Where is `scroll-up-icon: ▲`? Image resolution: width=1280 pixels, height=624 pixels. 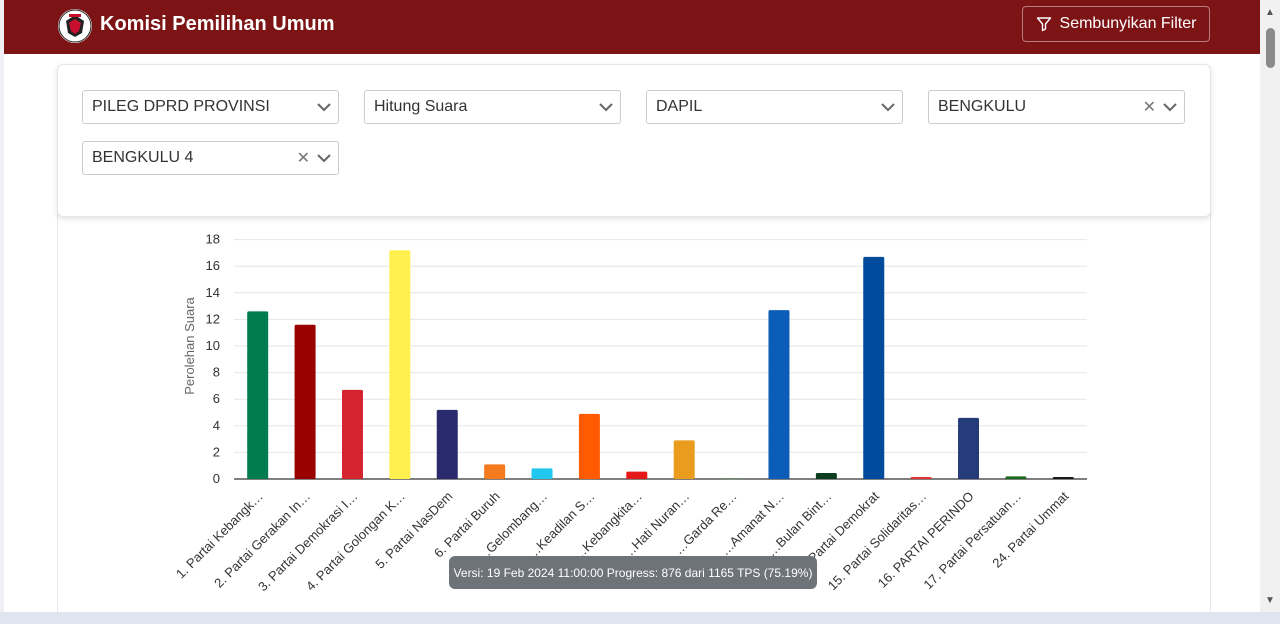
scroll-up-icon: ▲ is located at coordinates (1270, 13).